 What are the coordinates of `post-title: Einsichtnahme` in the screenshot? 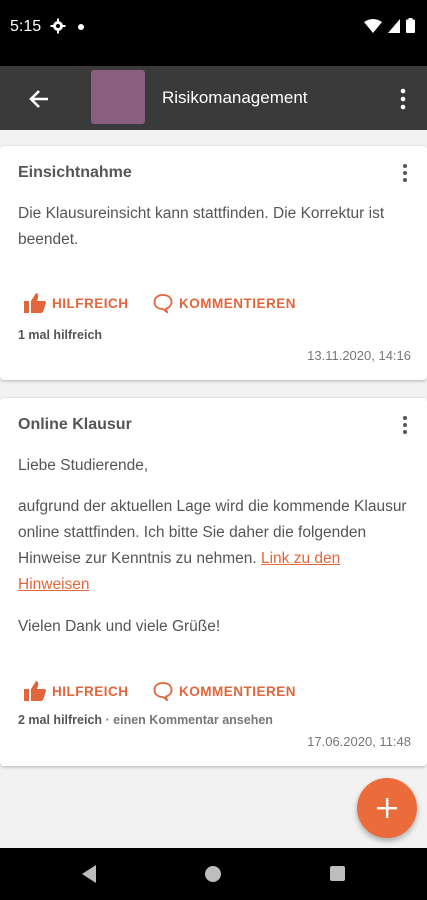 It's located at (75, 172).